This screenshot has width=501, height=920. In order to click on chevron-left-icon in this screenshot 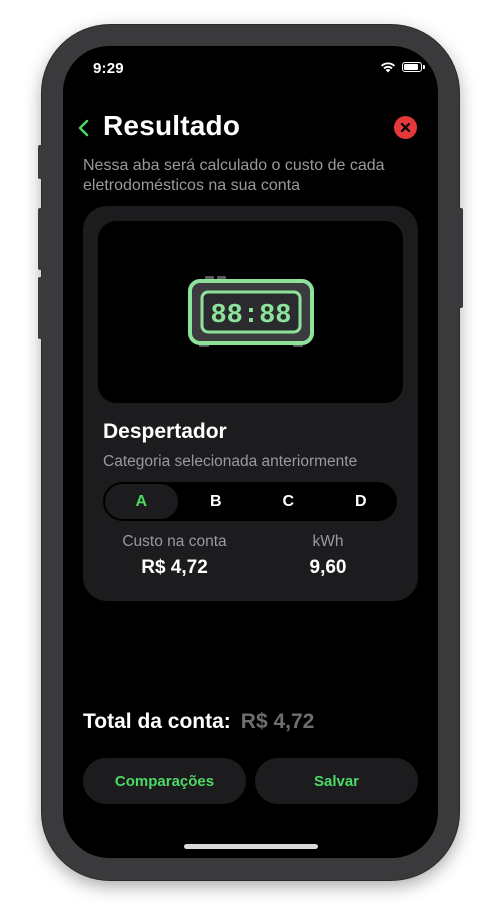, I will do `click(83, 128)`.